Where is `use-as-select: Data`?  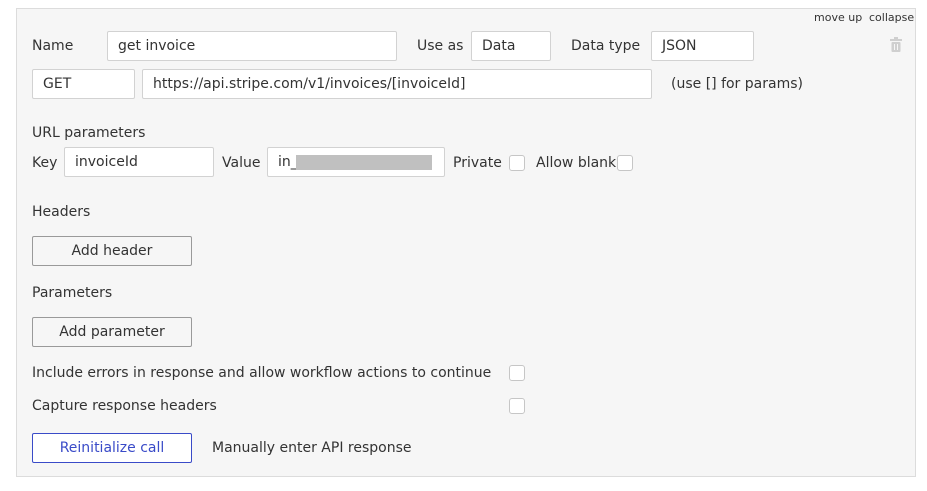
use-as-select: Data is located at coordinates (511, 46).